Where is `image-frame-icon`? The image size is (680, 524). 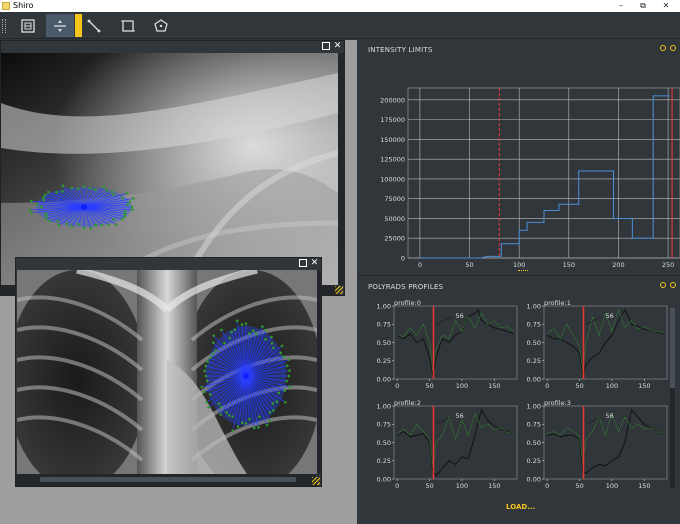
image-frame-icon is located at coordinates (28, 25).